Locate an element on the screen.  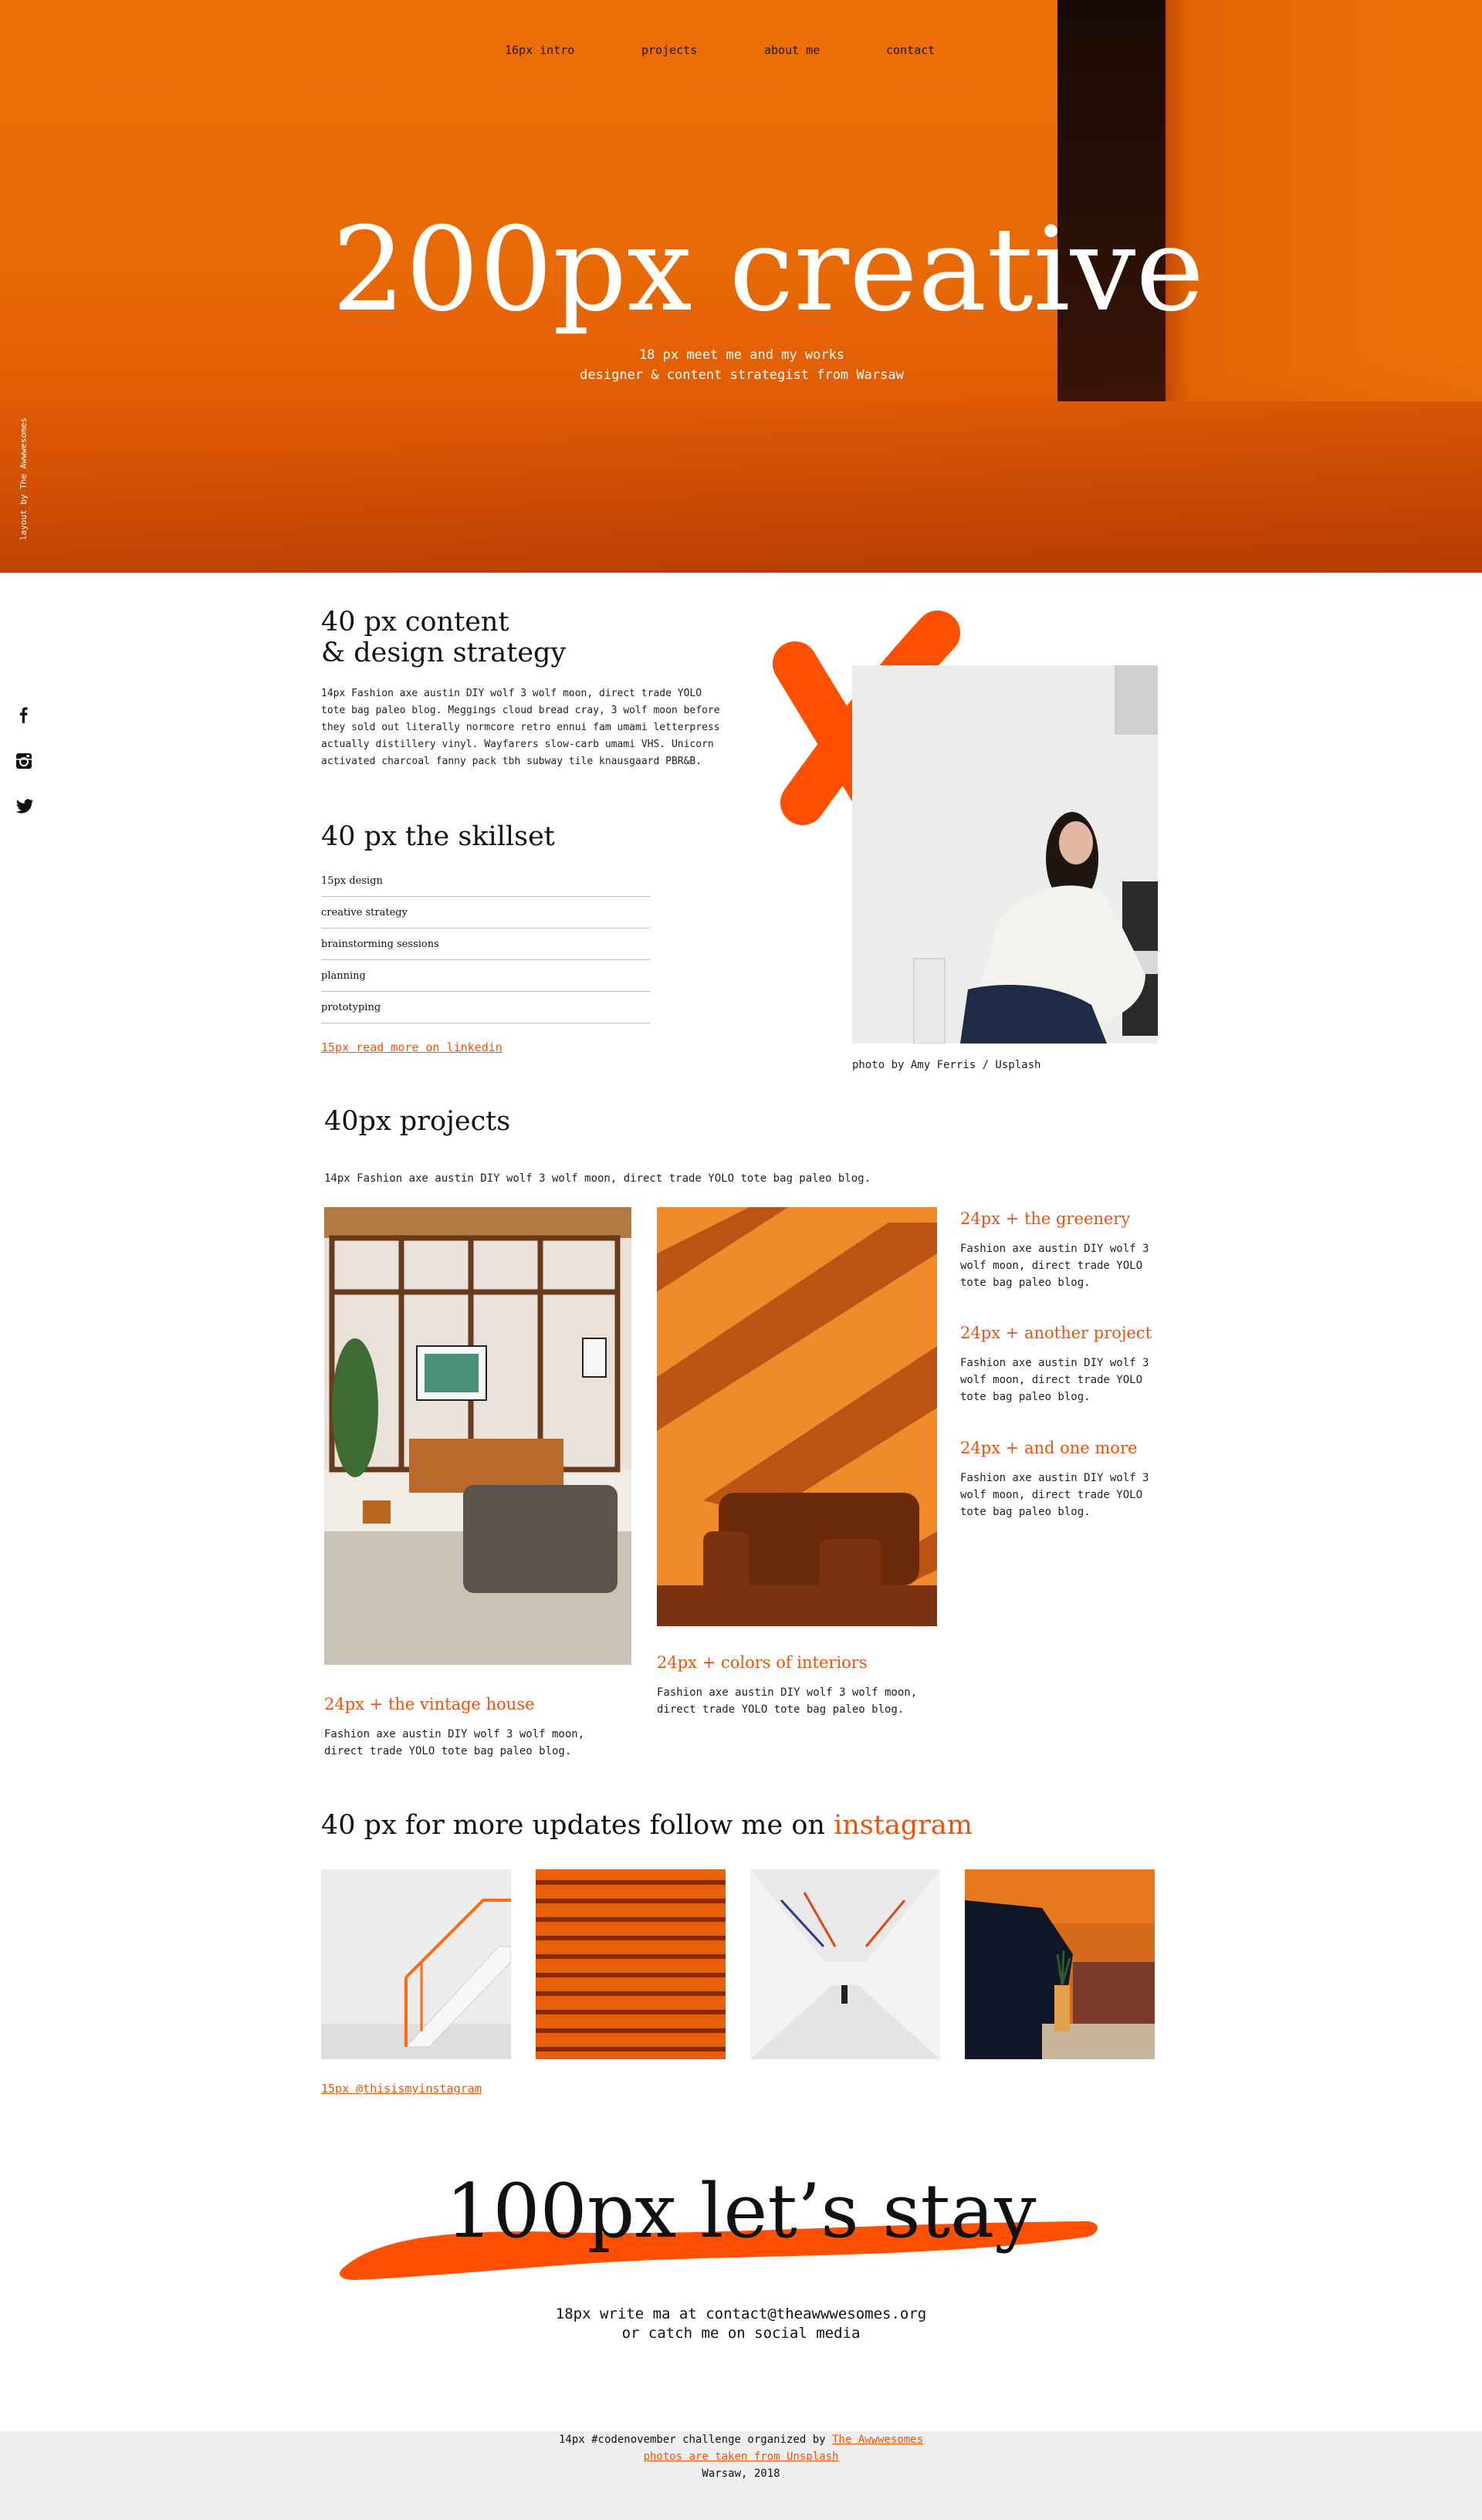
footer-unsplash-link: photos are taken from Unsplash is located at coordinates (741, 2457).